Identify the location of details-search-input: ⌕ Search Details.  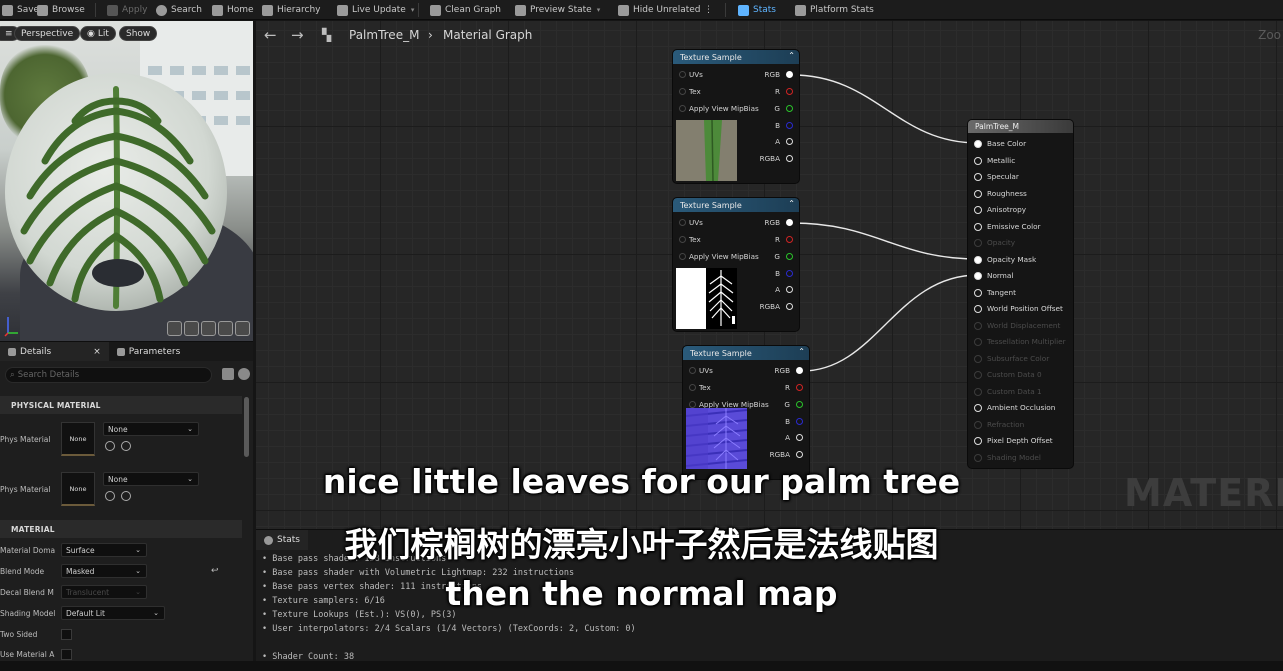
(108, 375).